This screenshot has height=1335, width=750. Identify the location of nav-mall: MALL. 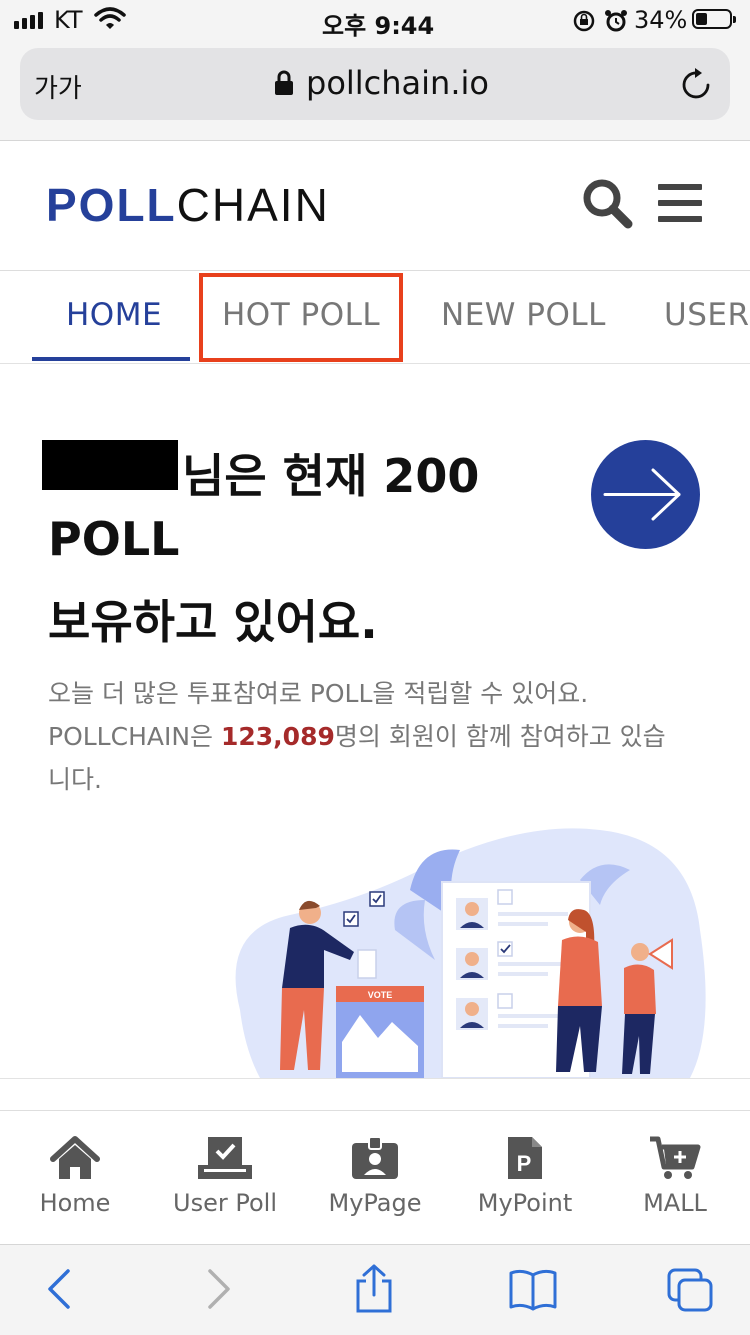
(675, 1176).